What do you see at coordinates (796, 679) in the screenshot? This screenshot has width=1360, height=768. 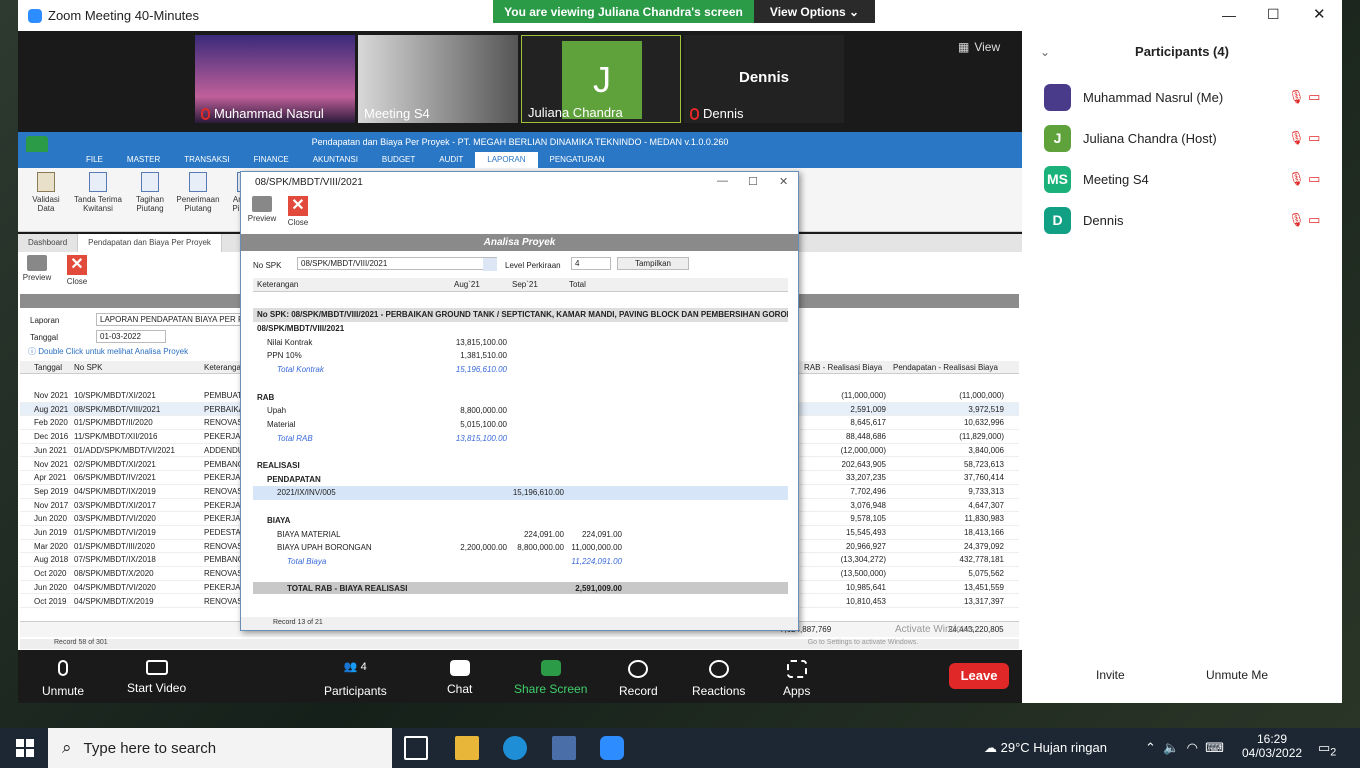 I see `apps-button: Apps` at bounding box center [796, 679].